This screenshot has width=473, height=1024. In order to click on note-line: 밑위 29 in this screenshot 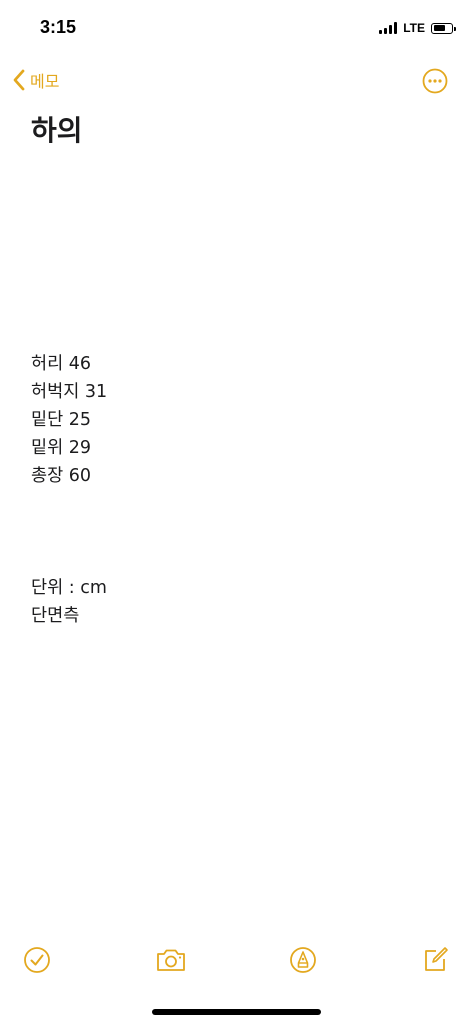, I will do `click(61, 448)`.